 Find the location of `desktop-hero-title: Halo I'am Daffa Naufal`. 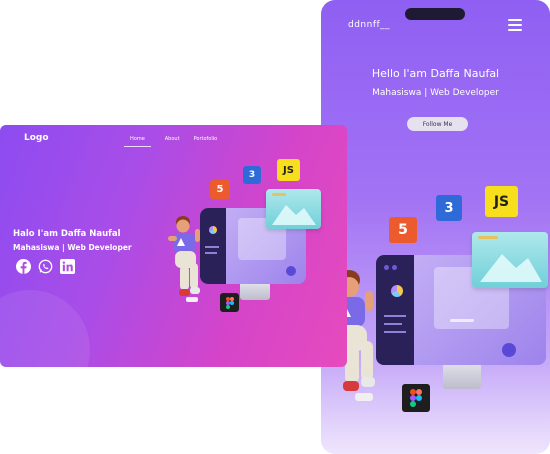

desktop-hero-title: Halo I'am Daffa Naufal is located at coordinates (67, 234).